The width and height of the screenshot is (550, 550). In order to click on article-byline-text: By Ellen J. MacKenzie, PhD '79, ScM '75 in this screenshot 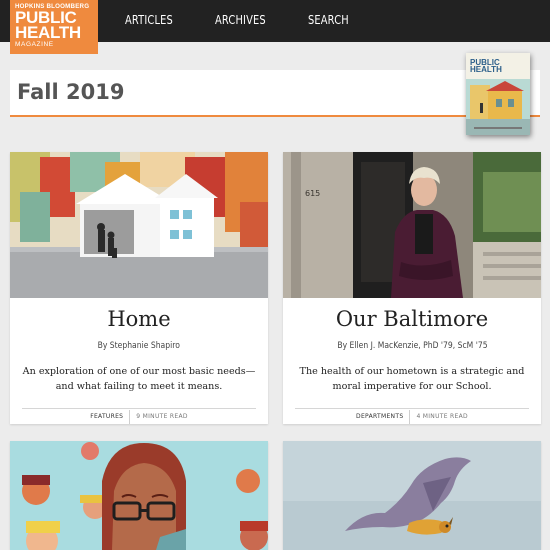, I will do `click(412, 346)`.